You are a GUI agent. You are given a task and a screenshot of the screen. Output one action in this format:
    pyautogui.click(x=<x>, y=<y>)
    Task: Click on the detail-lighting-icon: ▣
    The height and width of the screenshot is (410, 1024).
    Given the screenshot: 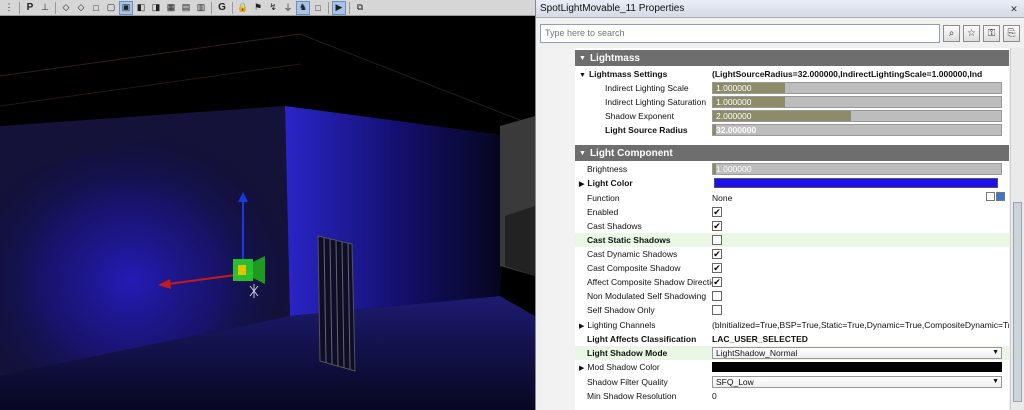 What is the action you would take?
    pyautogui.click(x=126, y=7)
    